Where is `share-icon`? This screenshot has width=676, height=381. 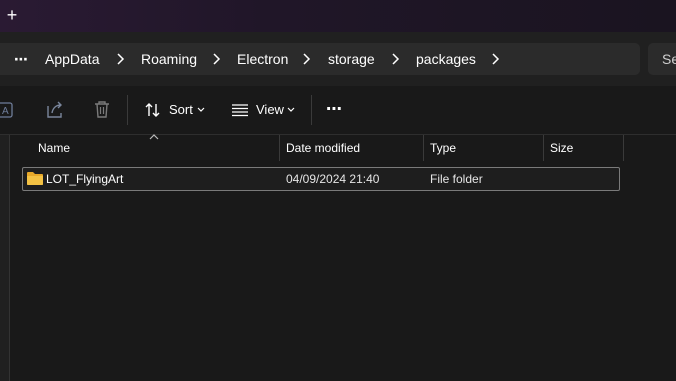
share-icon is located at coordinates (55, 110).